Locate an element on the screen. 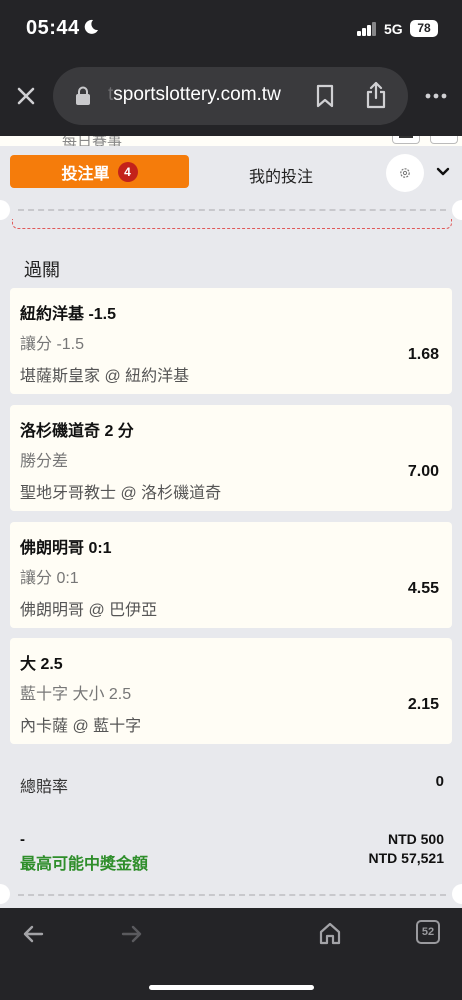 The image size is (462, 1000). bet-item: 大 2.5 藍十字 大小 2.5 內卡薩 @ 藍十字 2.15 is located at coordinates (231, 691).